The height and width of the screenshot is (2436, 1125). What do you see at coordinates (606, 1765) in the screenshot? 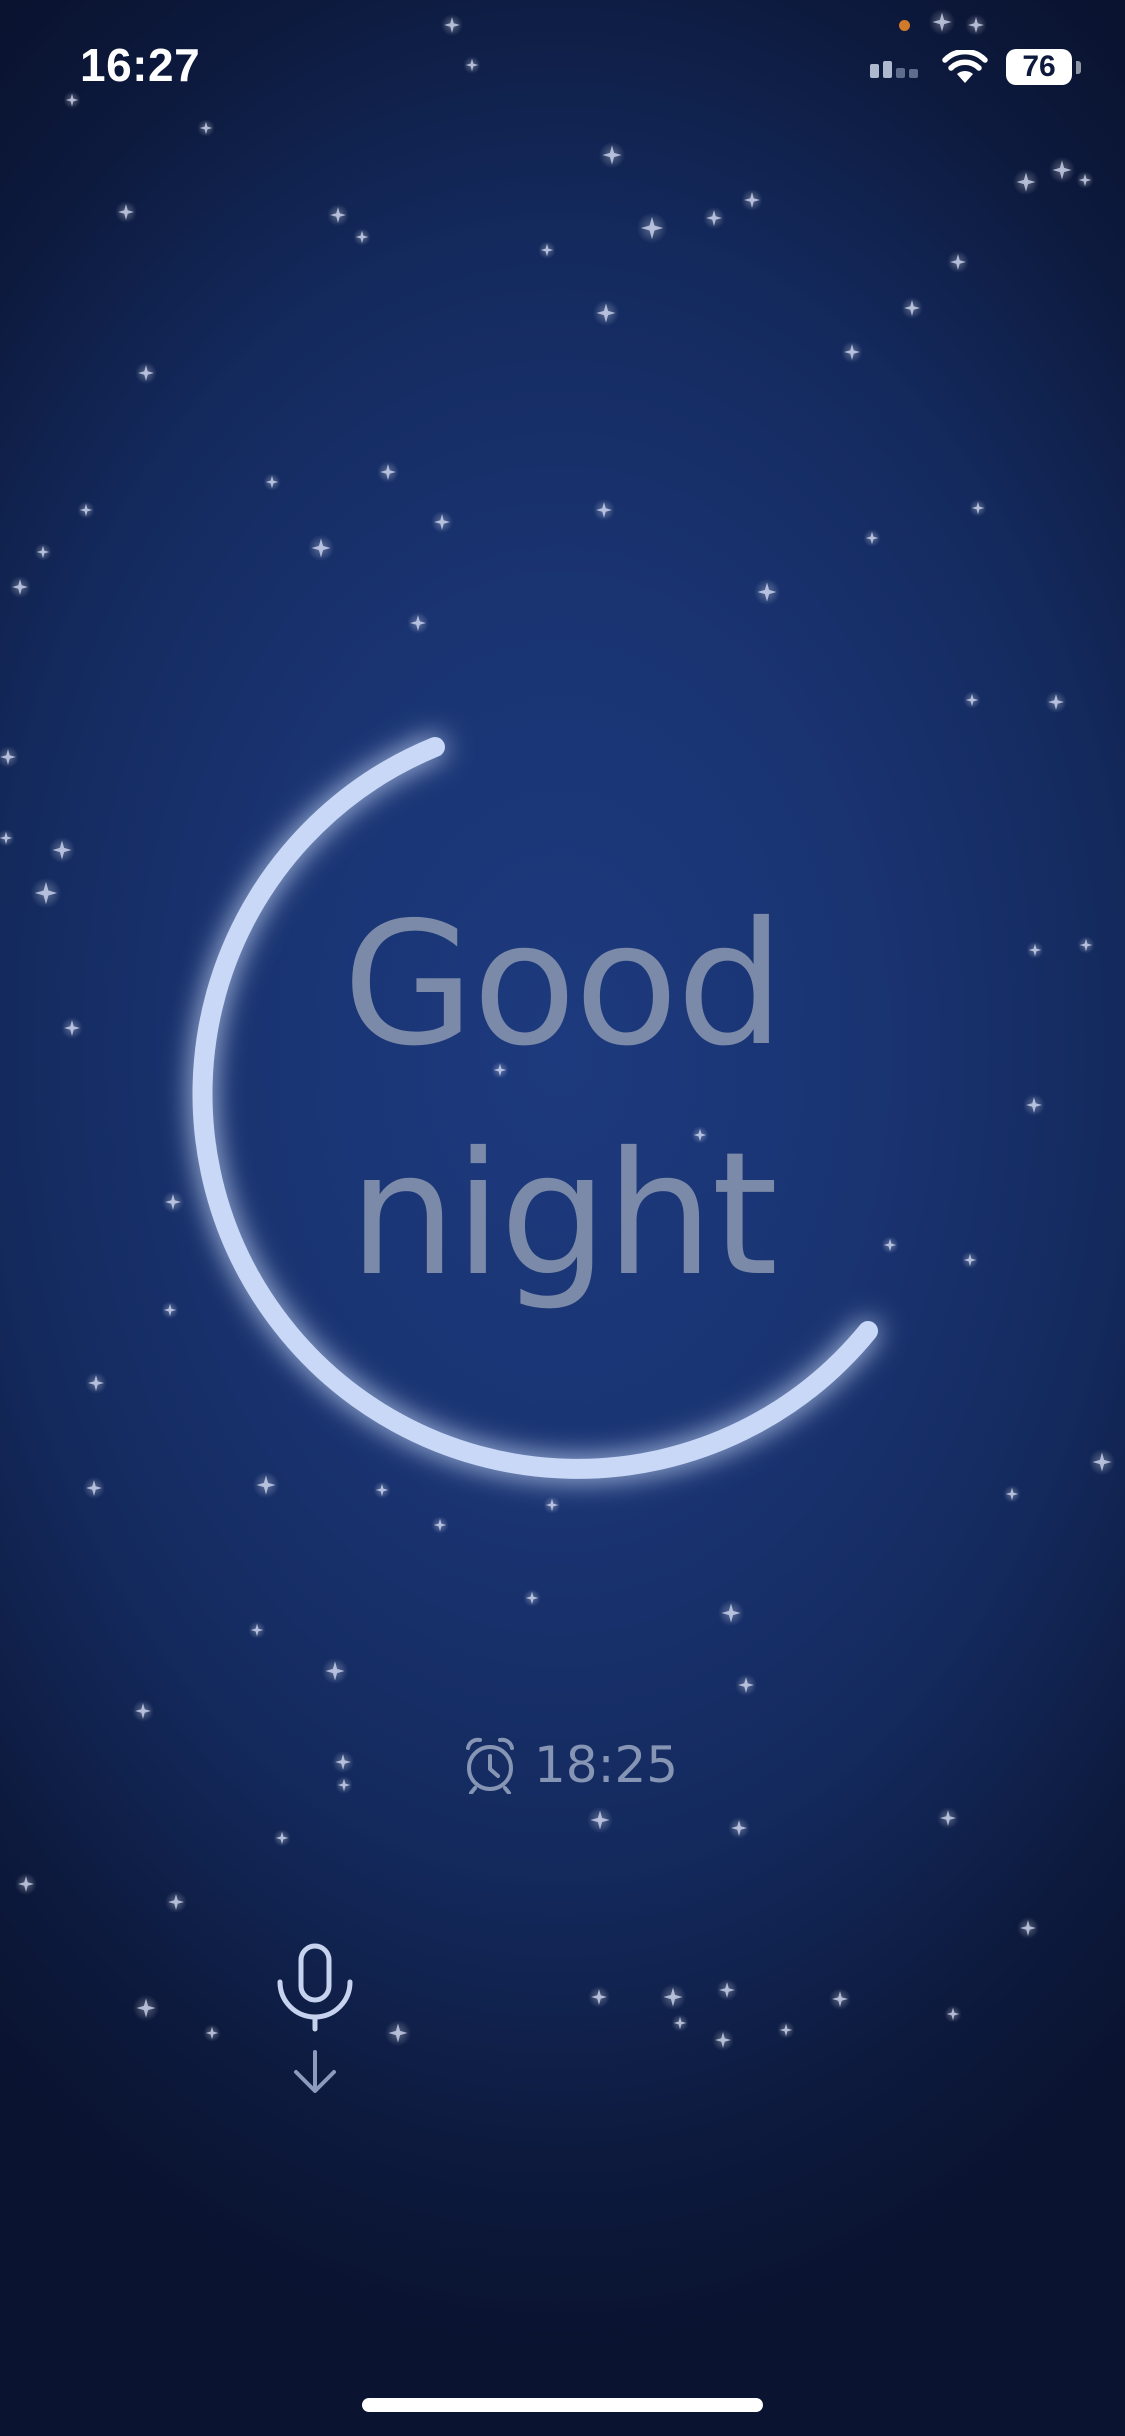
I see `alarm-time: 18:25` at bounding box center [606, 1765].